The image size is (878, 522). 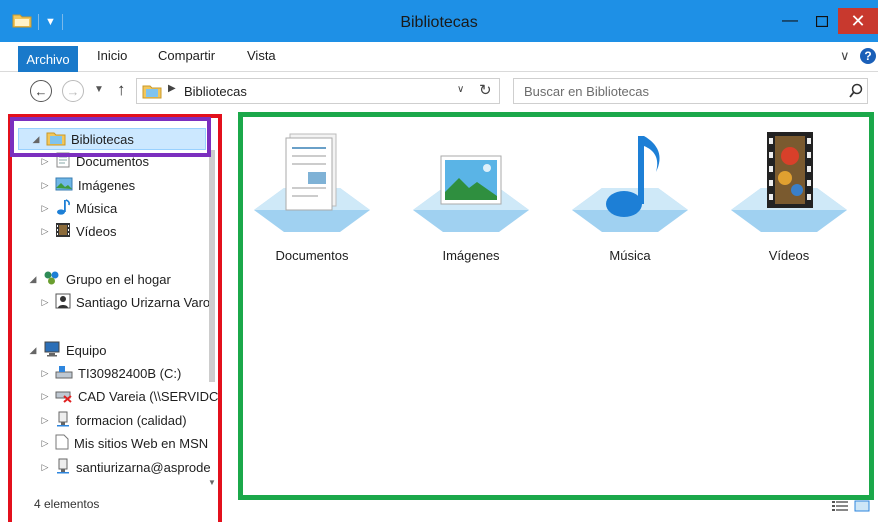 What do you see at coordinates (172, 88) in the screenshot?
I see `breadcrumb-arrow-icon: ▶` at bounding box center [172, 88].